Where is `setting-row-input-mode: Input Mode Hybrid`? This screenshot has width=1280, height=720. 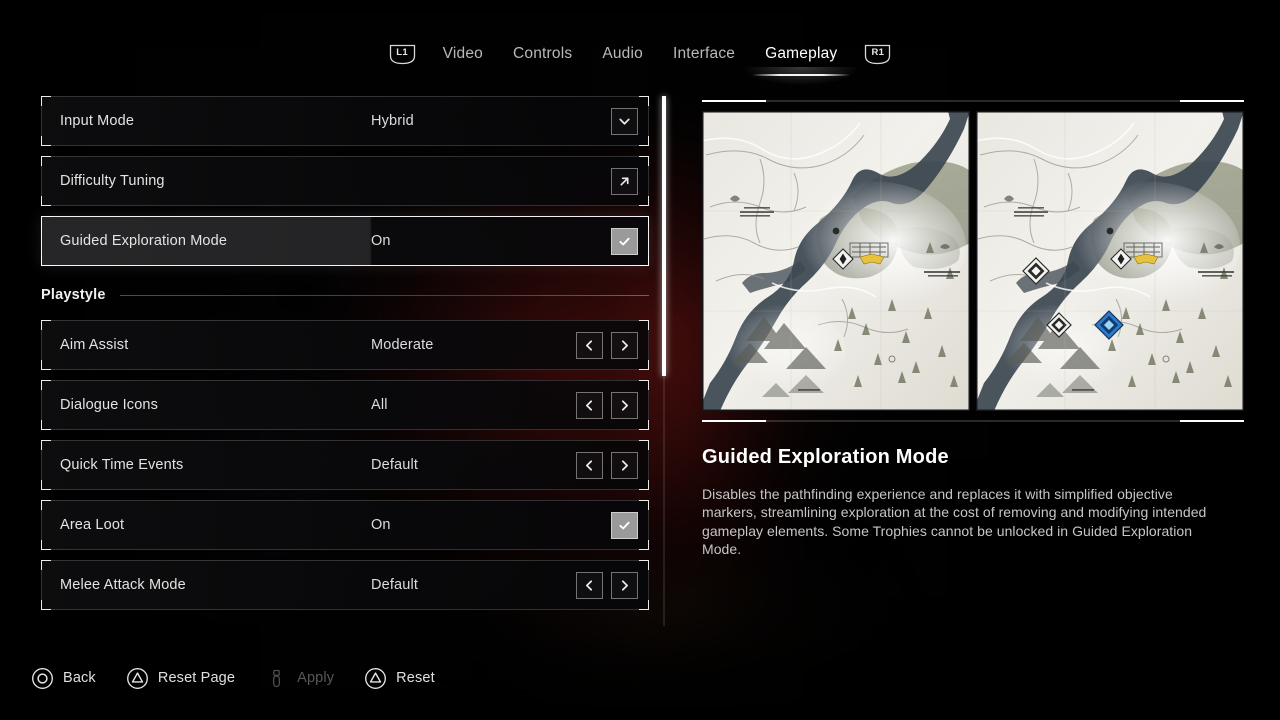 setting-row-input-mode: Input Mode Hybrid is located at coordinates (345, 121).